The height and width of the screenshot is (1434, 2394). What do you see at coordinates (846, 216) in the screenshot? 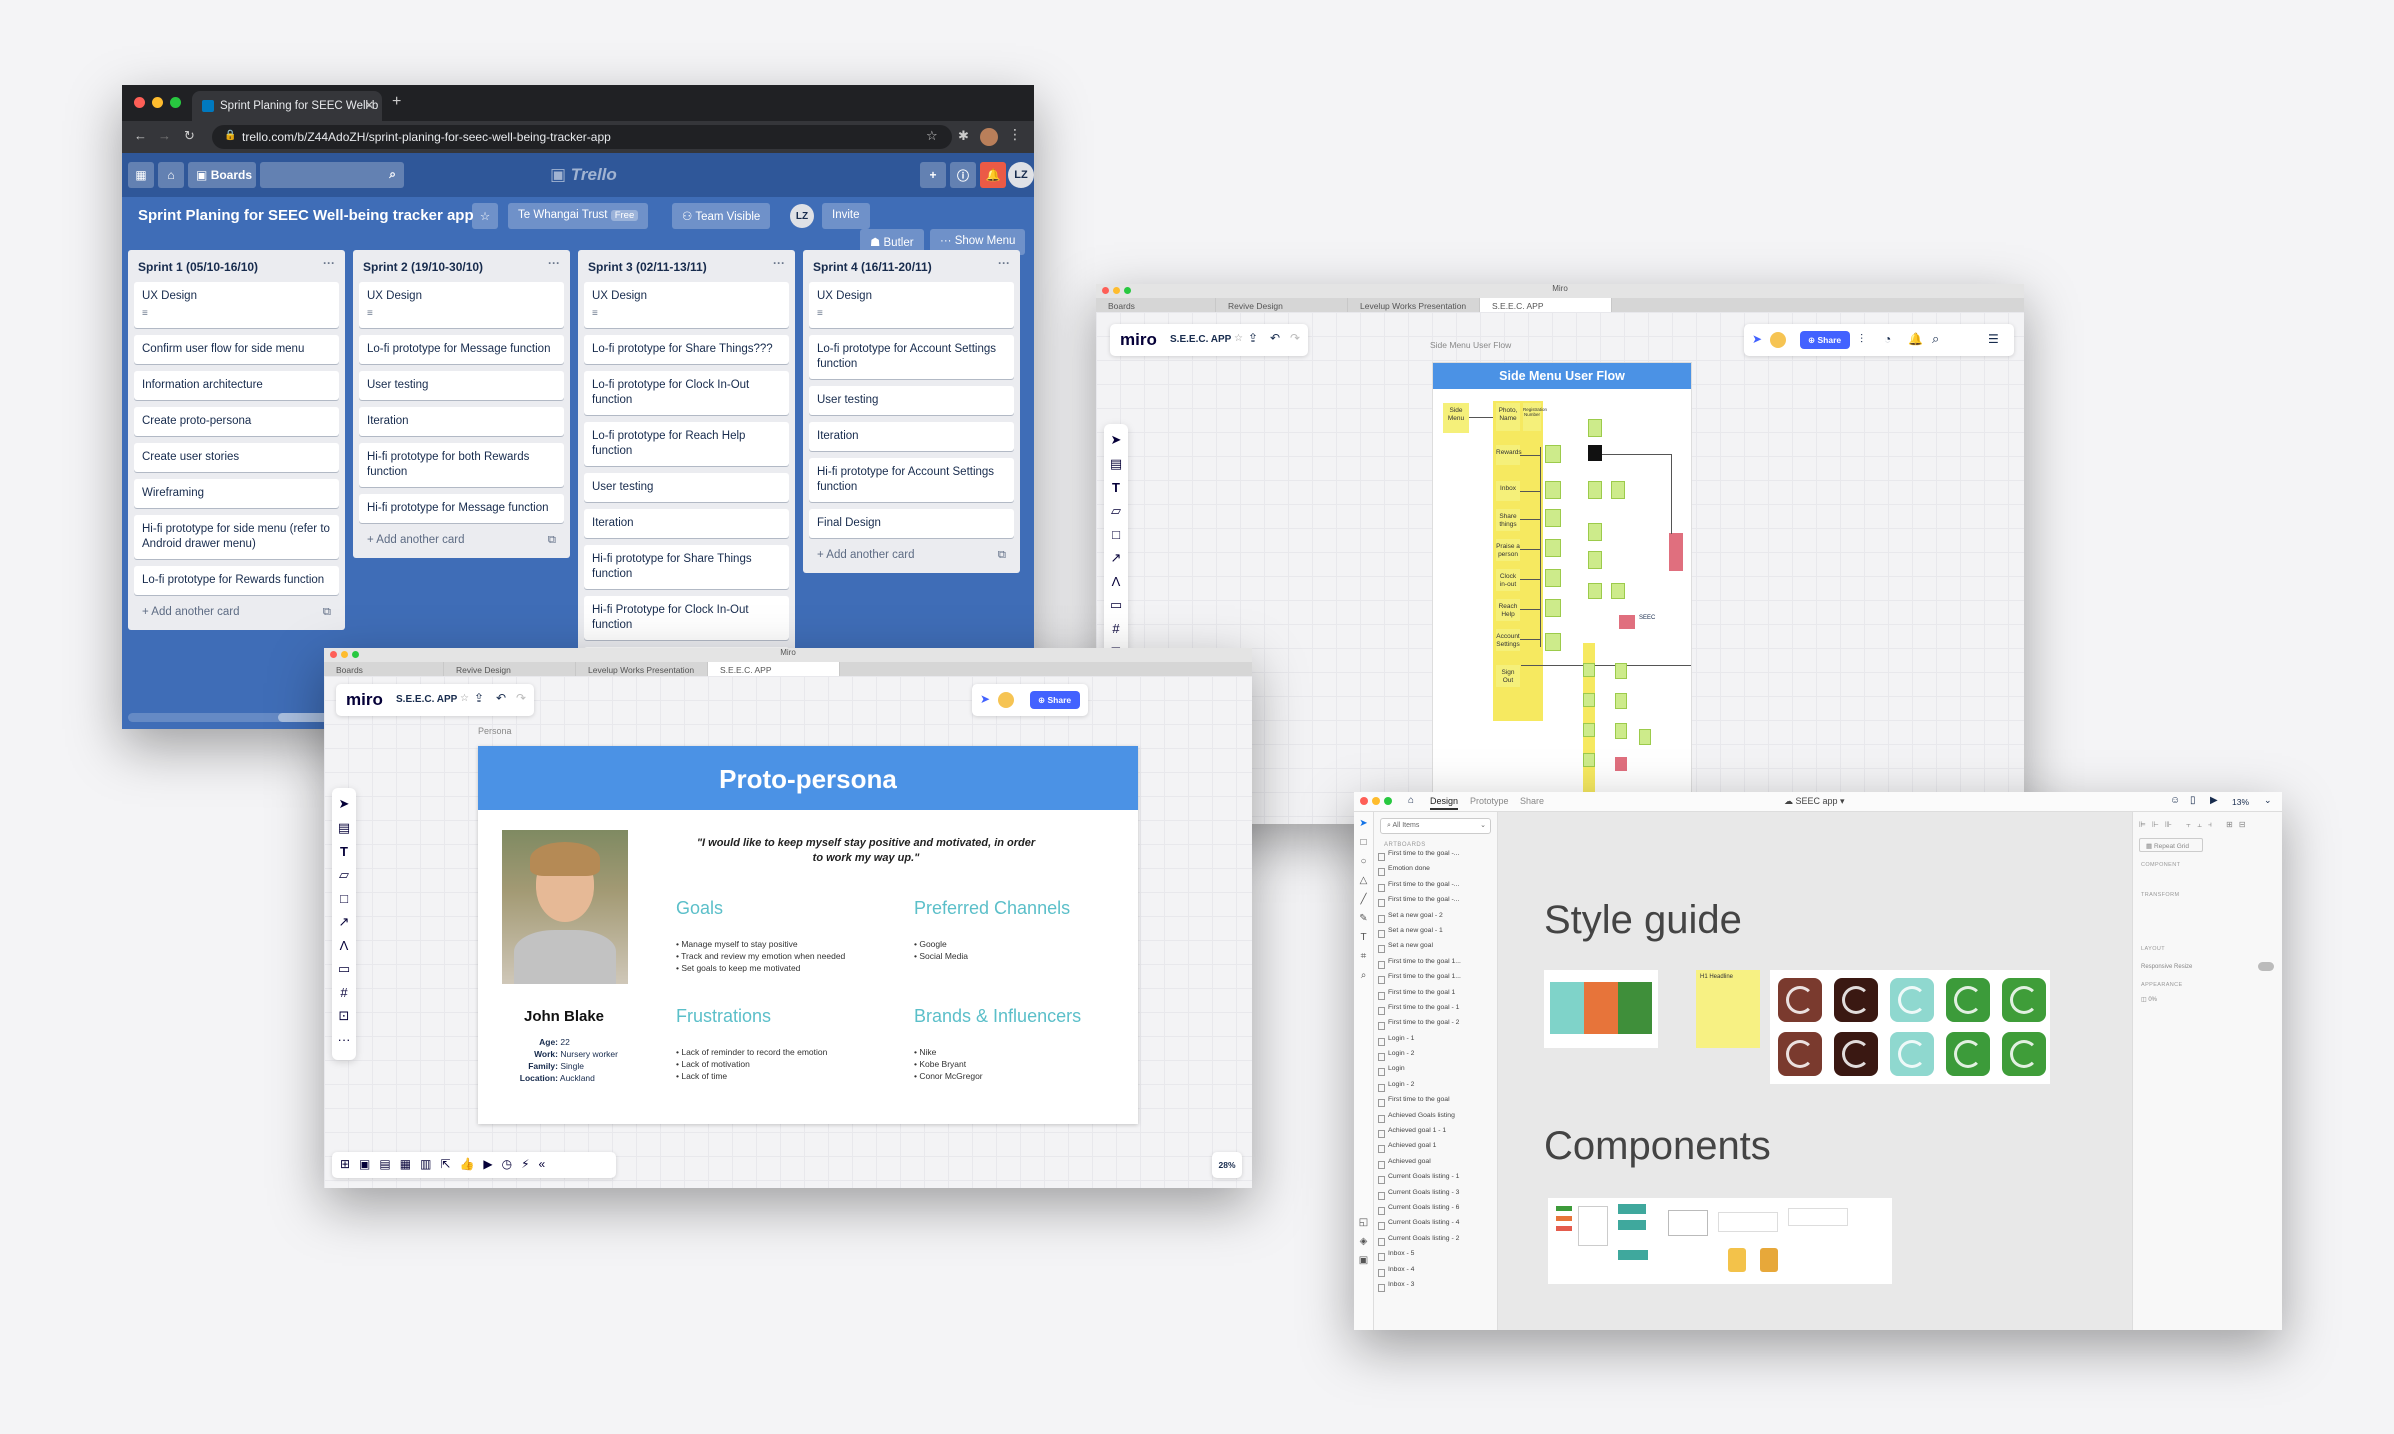
I see `invite-button: Invite` at bounding box center [846, 216].